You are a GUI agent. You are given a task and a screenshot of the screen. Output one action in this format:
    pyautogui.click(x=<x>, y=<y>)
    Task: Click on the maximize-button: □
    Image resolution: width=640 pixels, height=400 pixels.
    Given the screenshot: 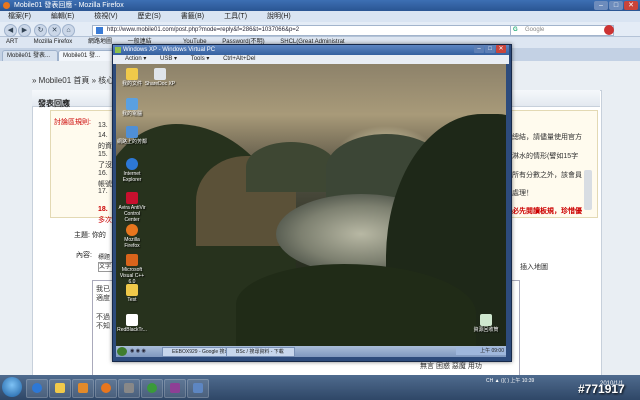 What is the action you would take?
    pyautogui.click(x=616, y=5)
    